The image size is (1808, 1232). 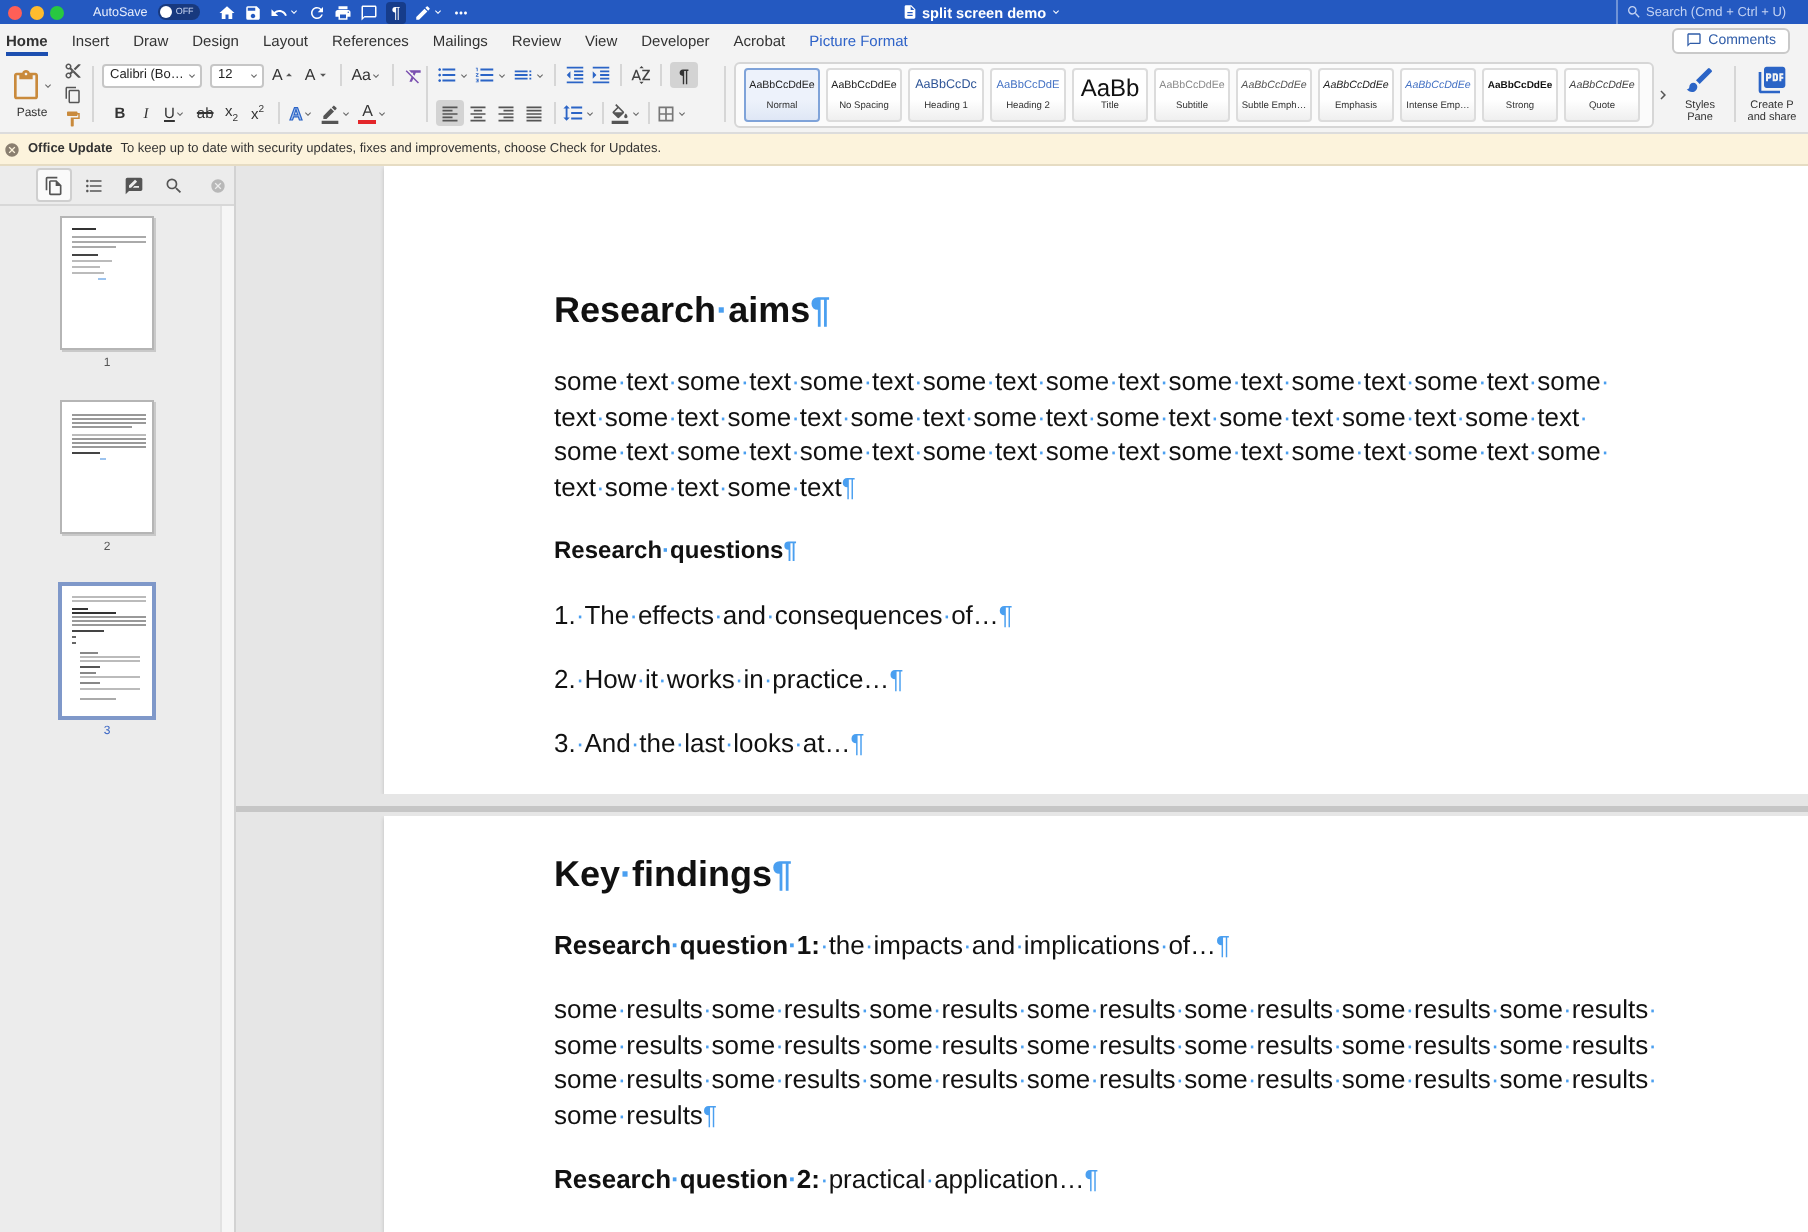 I want to click on paragraph: some·results·some·results·some·results·some·results·some·results·some·results·some·results·some·results·some·results·some·results·some·results·some·results·some·results·some·results·some·results·some·results·some·results·some·results·some·results·some·results·some·results·some·results¶, so click(x=1106, y=1062).